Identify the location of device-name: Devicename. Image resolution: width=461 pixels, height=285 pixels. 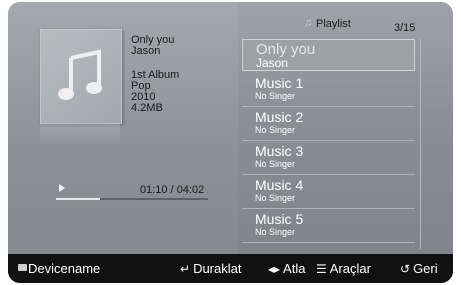
(64, 268).